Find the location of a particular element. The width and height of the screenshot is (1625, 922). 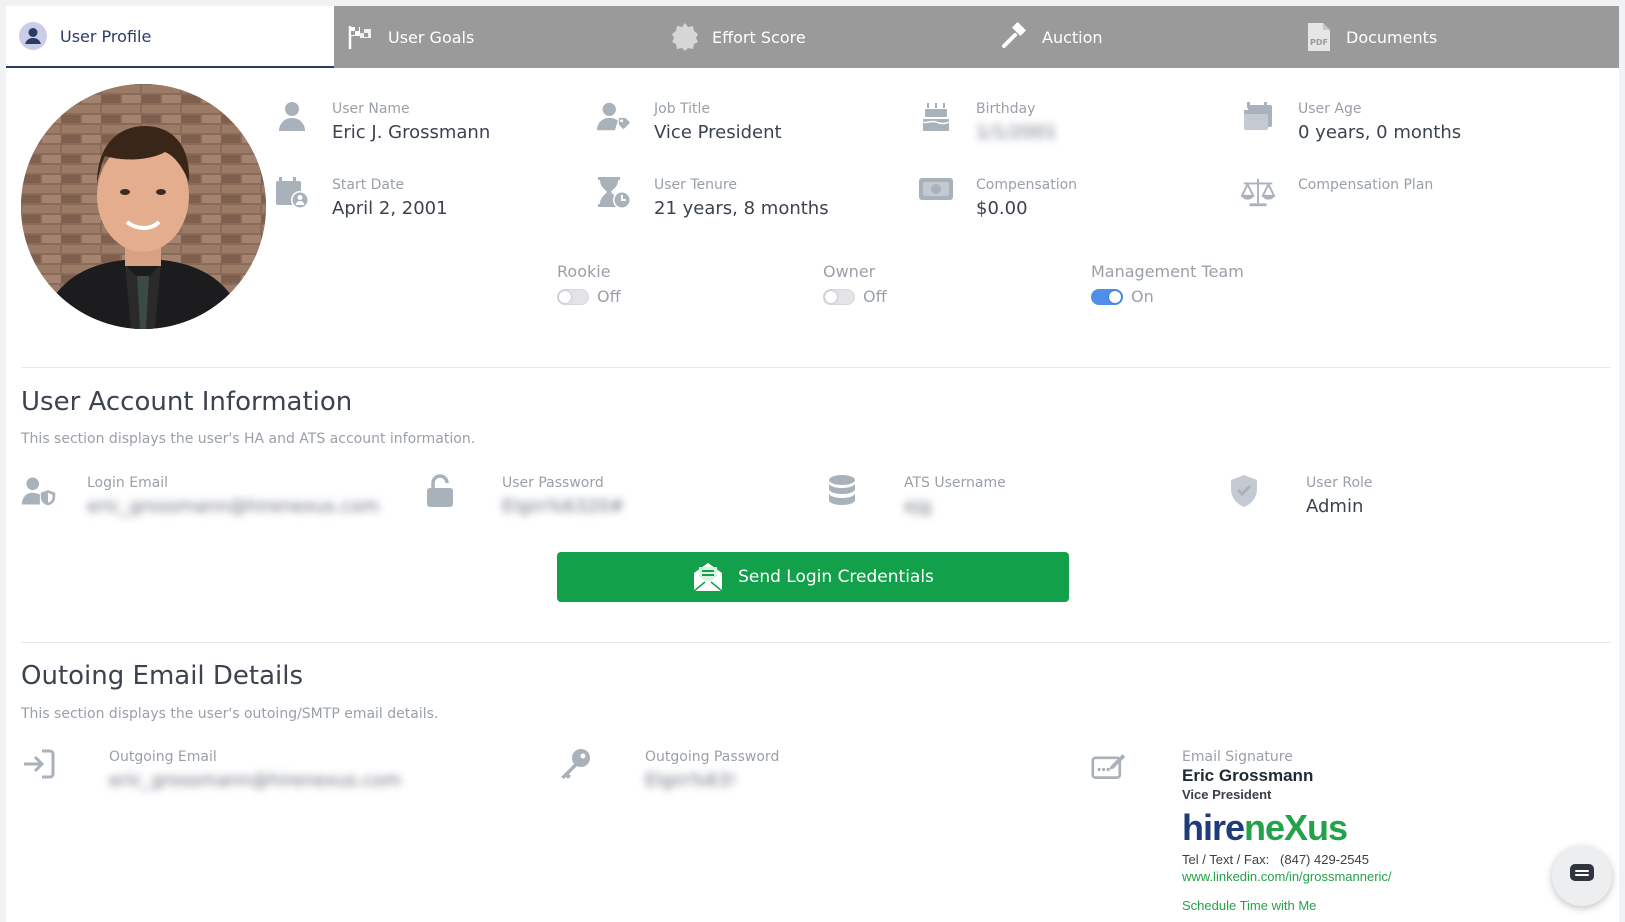

user-age-field: User Age 0 years, 0 months is located at coordinates (1350, 123).